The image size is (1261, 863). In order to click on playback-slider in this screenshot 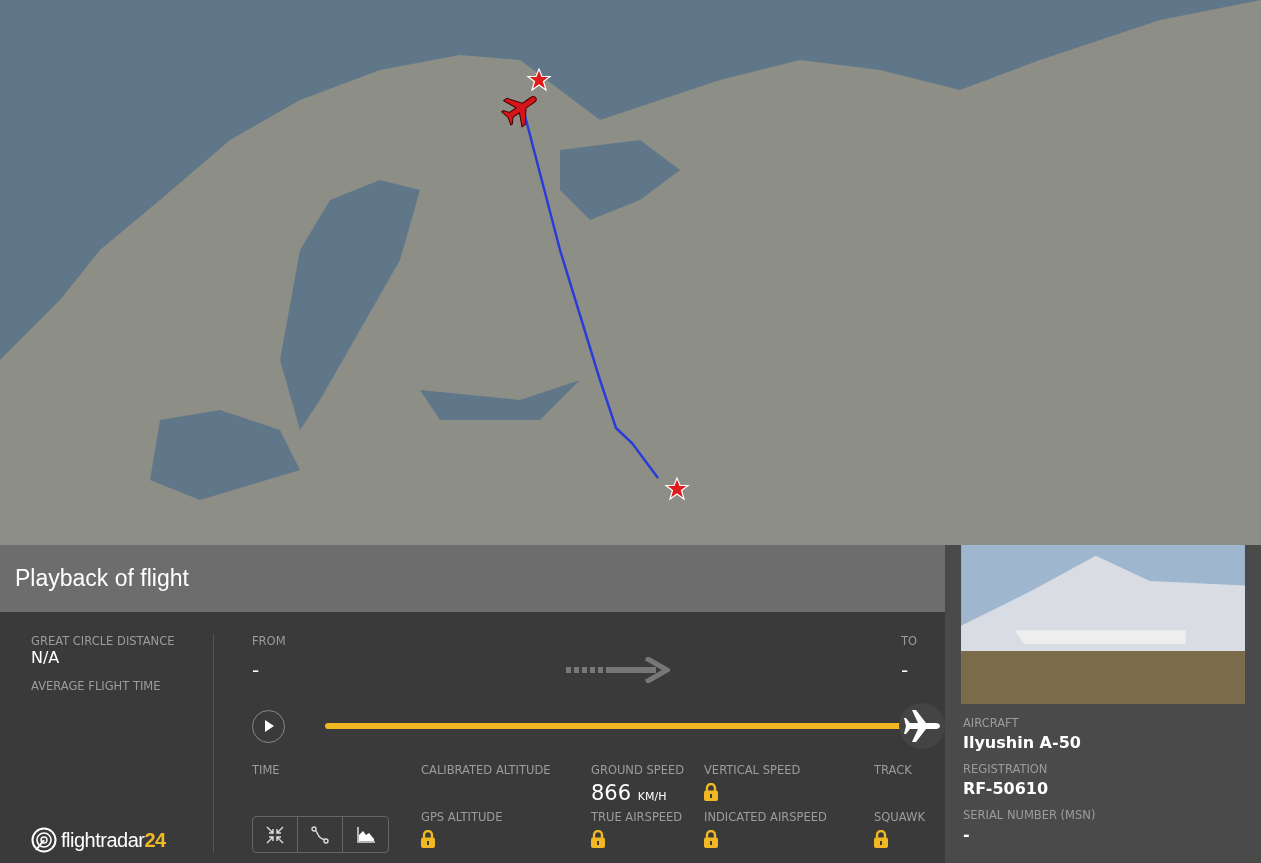, I will do `click(635, 726)`.